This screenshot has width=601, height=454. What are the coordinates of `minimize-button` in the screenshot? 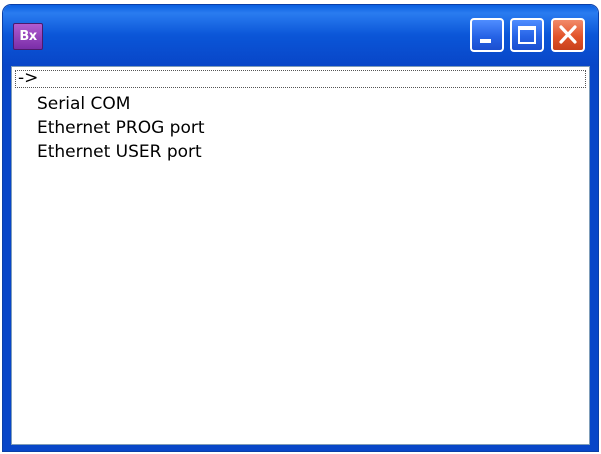 It's located at (487, 35).